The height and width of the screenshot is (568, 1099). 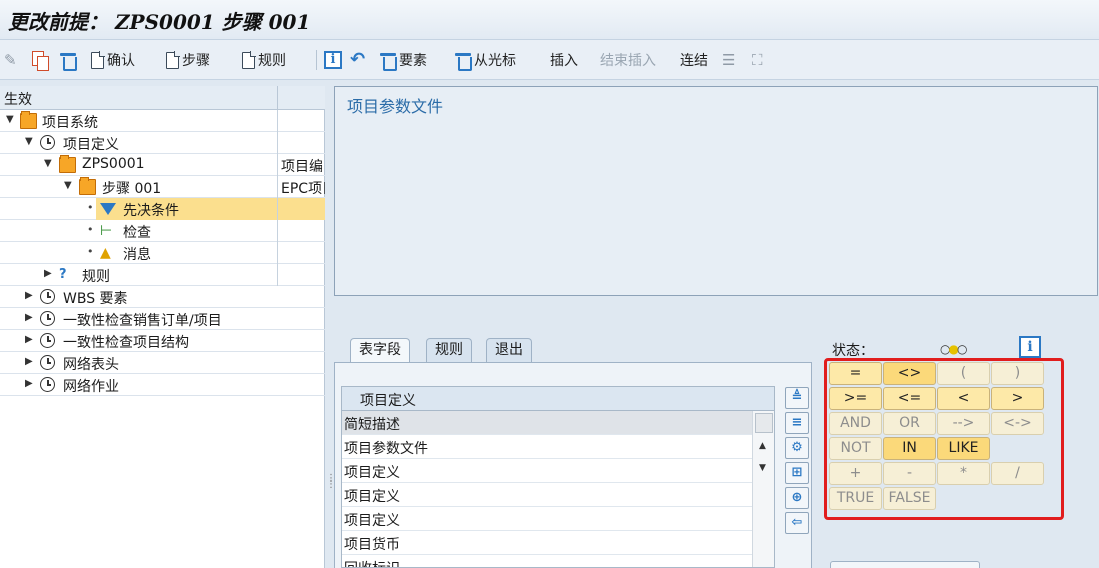 I want to click on application-toolbar: ✎ 确认 步骤 规则 i ↶ 要素 从光标 插入 结束插入 连结 ☰ ⛶, so click(x=549, y=60).